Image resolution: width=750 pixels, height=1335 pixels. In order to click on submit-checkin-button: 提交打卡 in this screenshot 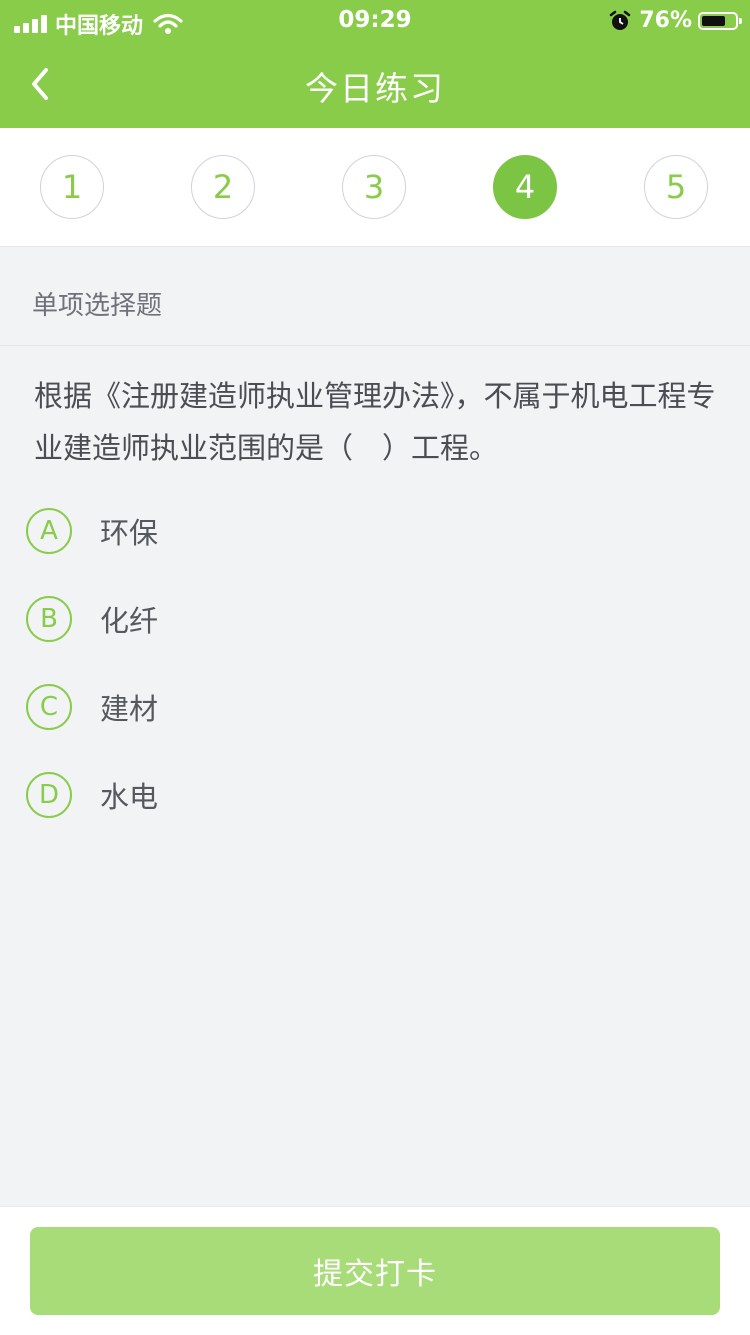, I will do `click(375, 1271)`.